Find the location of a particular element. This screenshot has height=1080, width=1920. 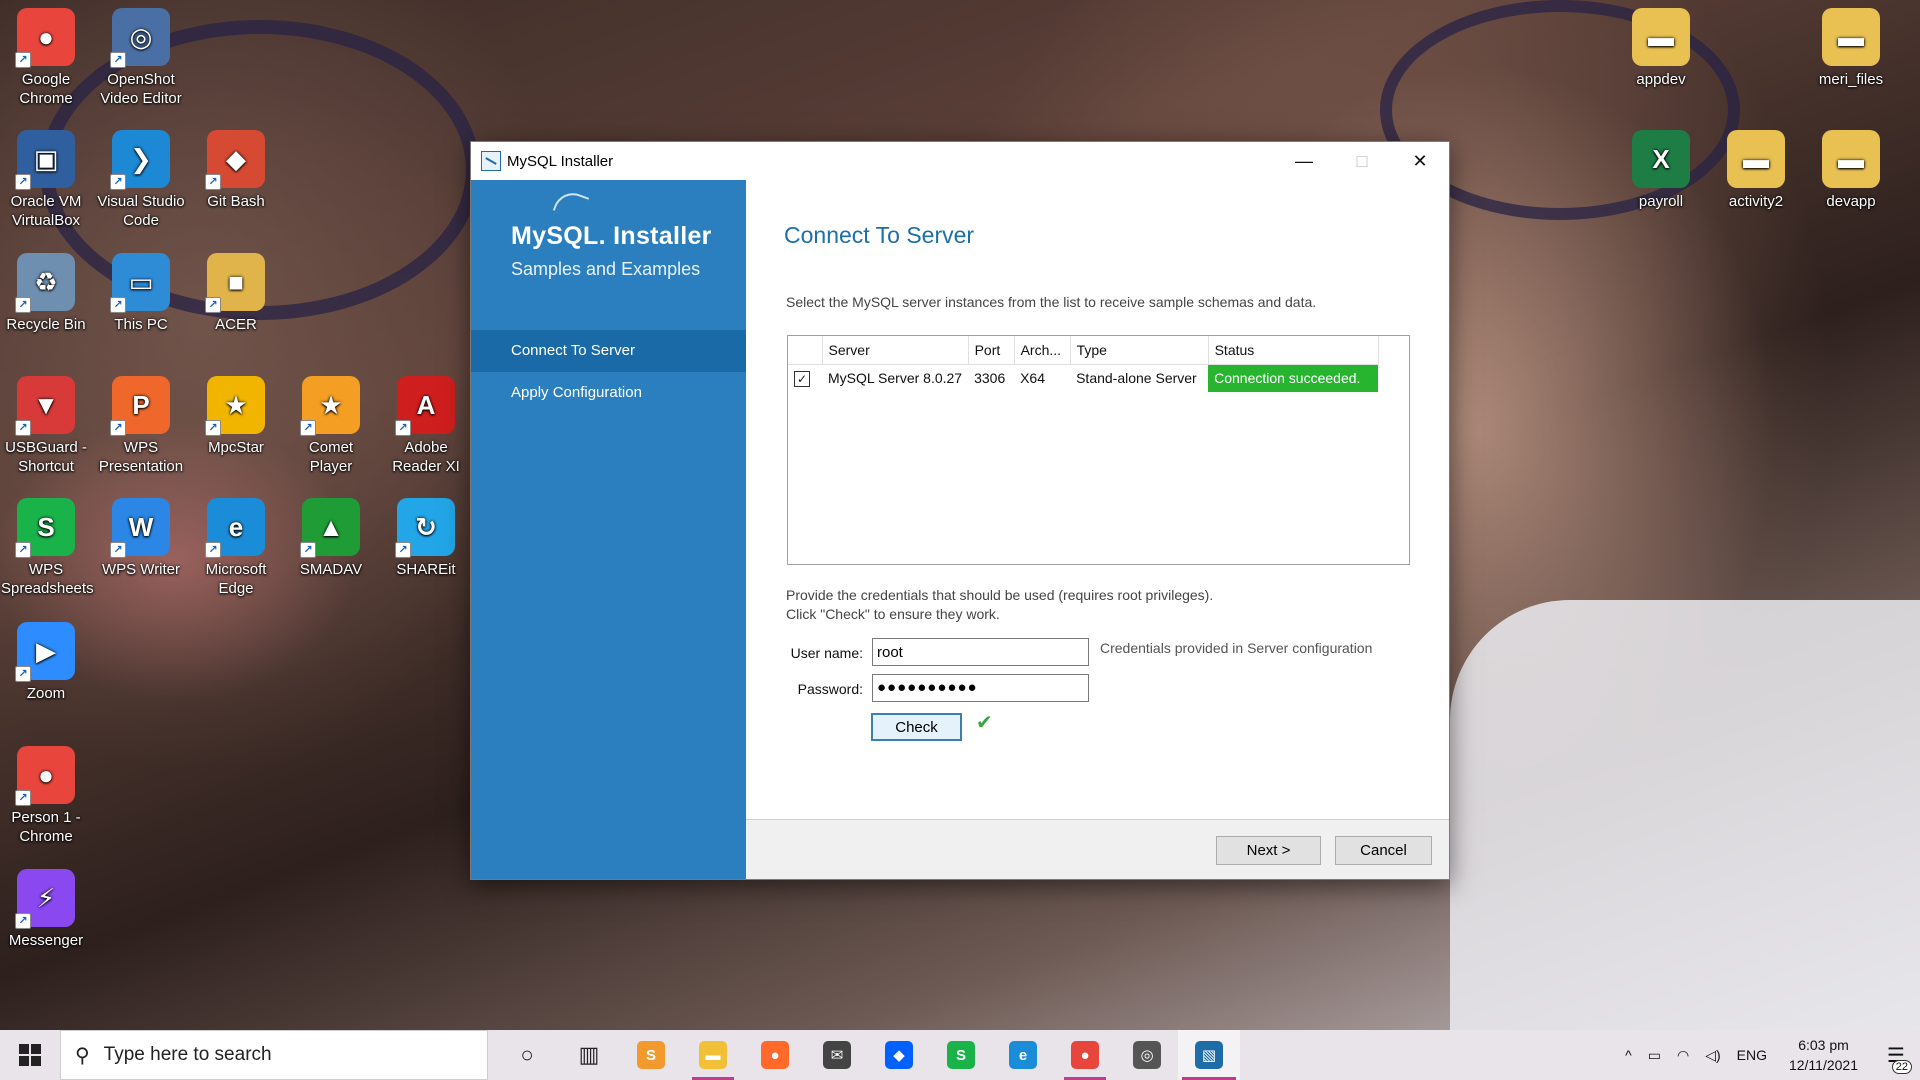

desktop-icon-recycle-bin: ♻ ↗ Recycle Bin is located at coordinates (46, 293).